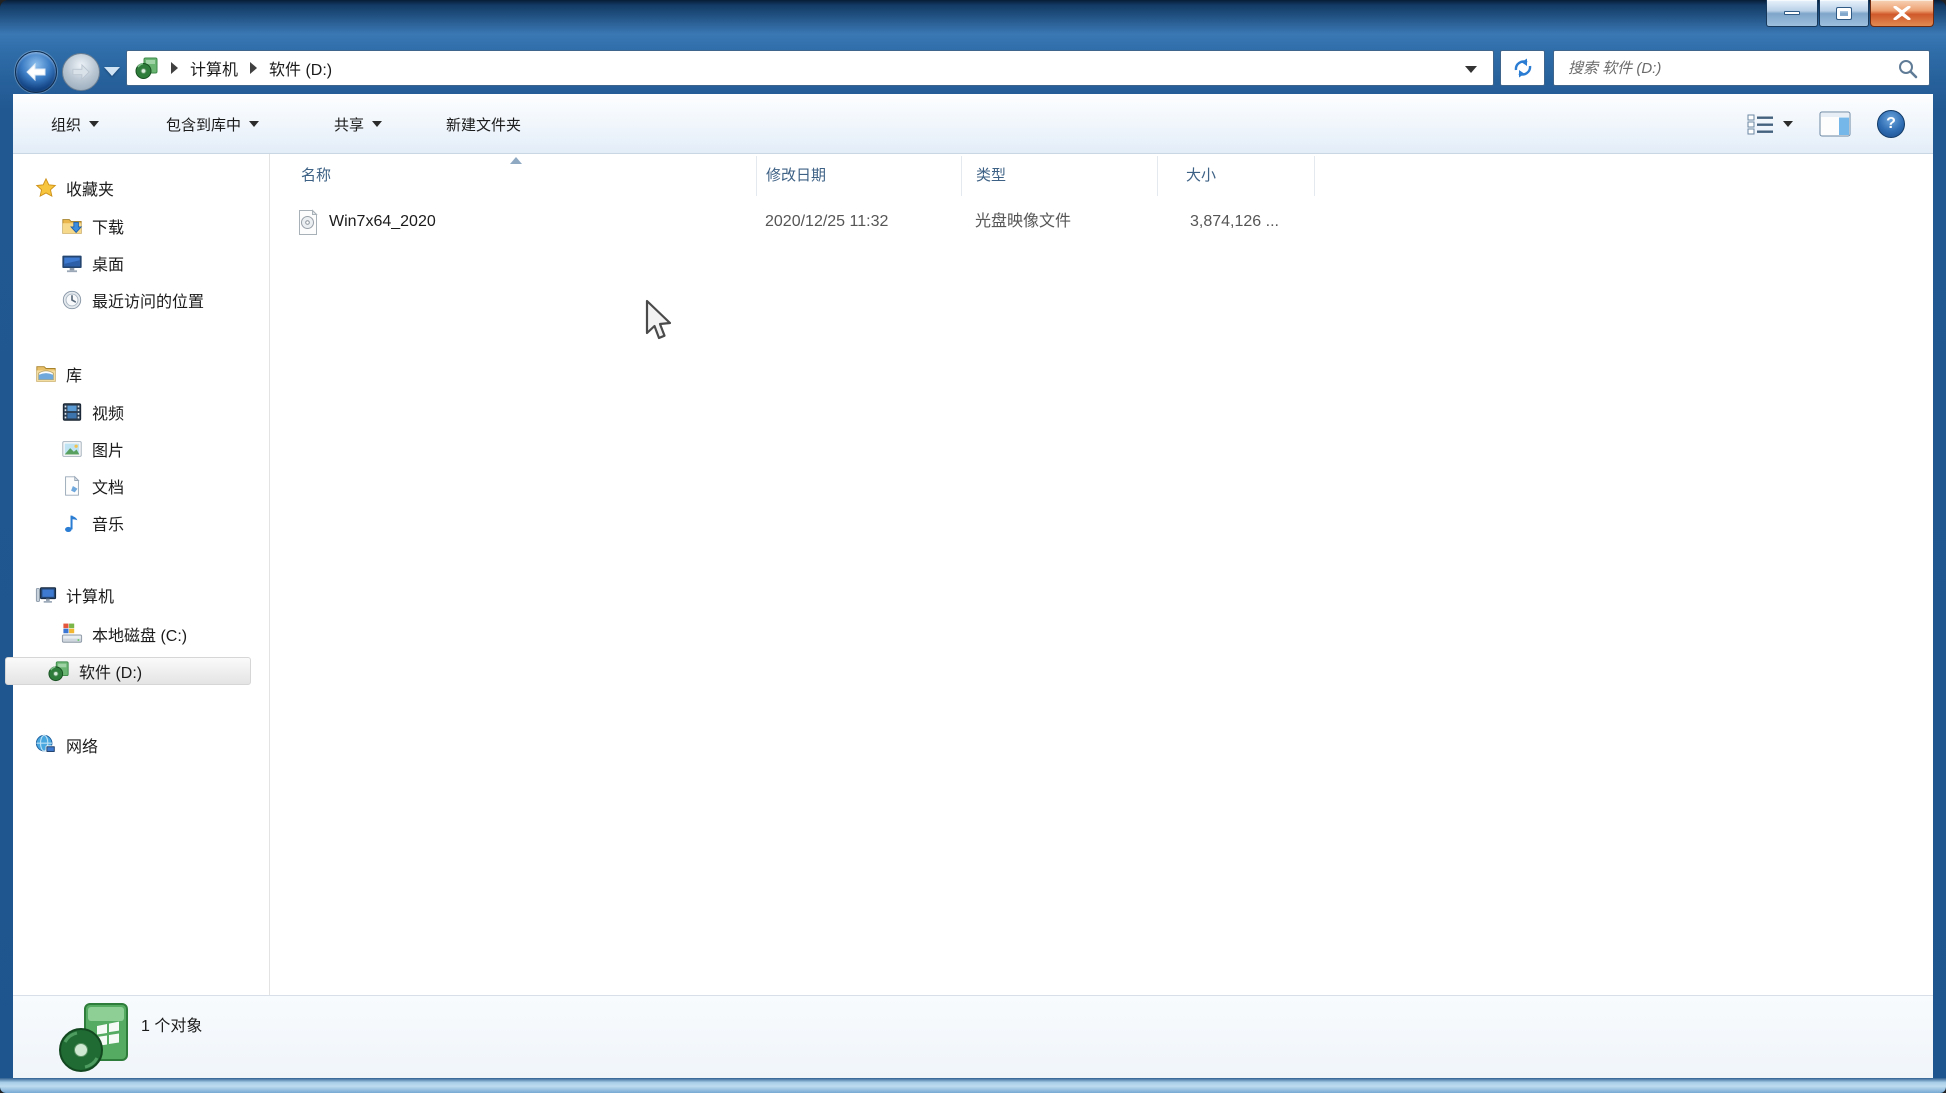 The image size is (1946, 1093). Describe the element at coordinates (308, 222) in the screenshot. I see `disc-image-file-icon` at that location.